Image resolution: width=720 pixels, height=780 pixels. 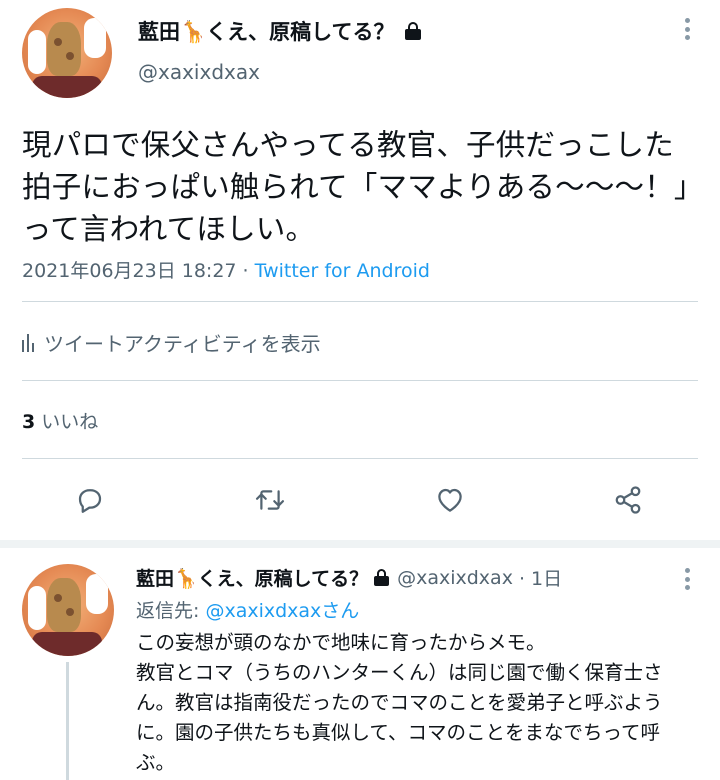 What do you see at coordinates (342, 271) in the screenshot?
I see `source-link: Twitter for Android` at bounding box center [342, 271].